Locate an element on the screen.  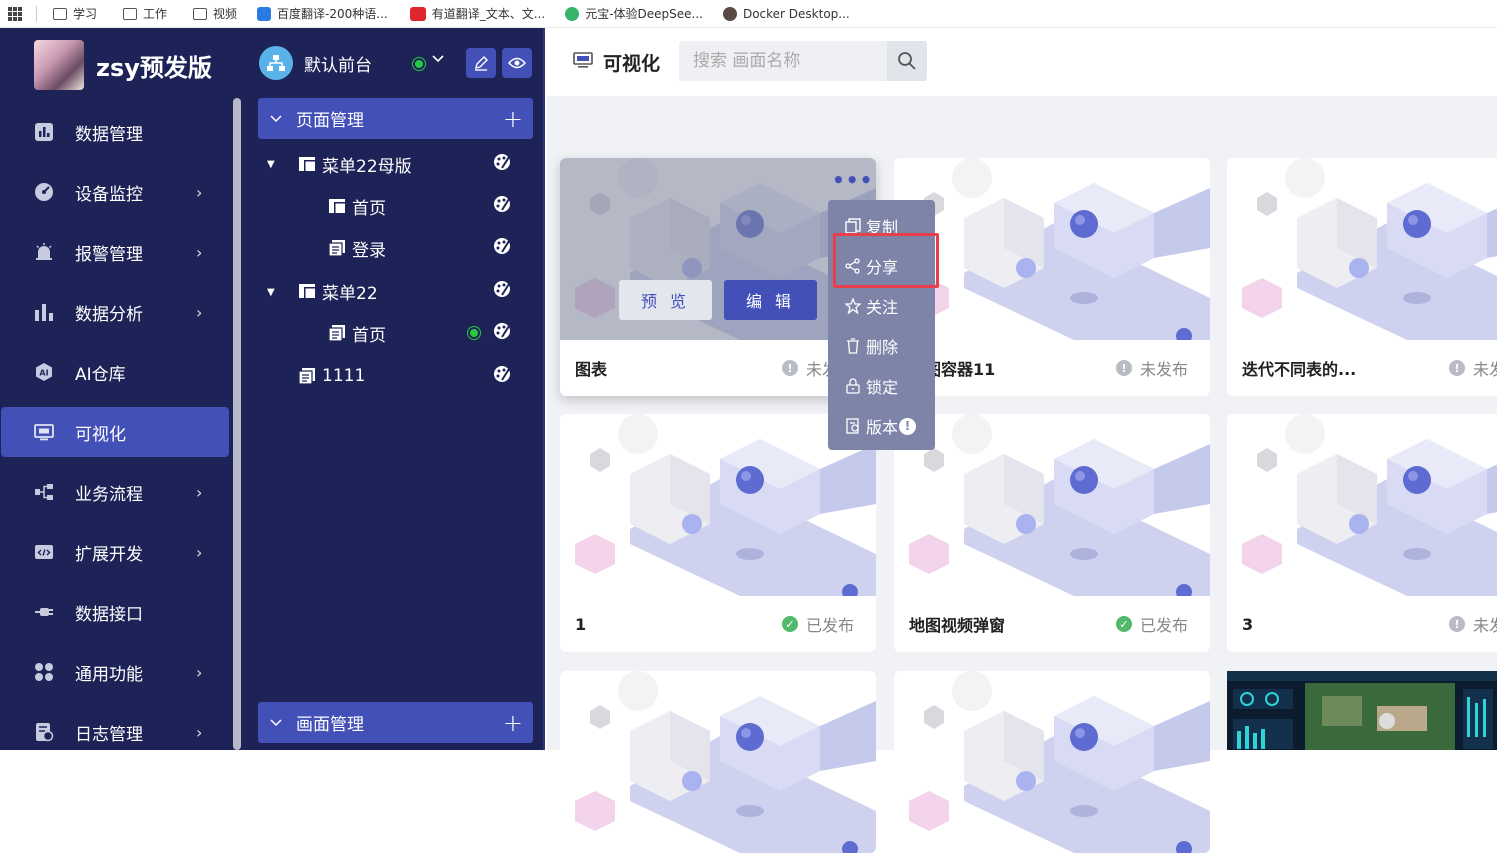
sidebar-scrollbar is located at coordinates (237, 424).